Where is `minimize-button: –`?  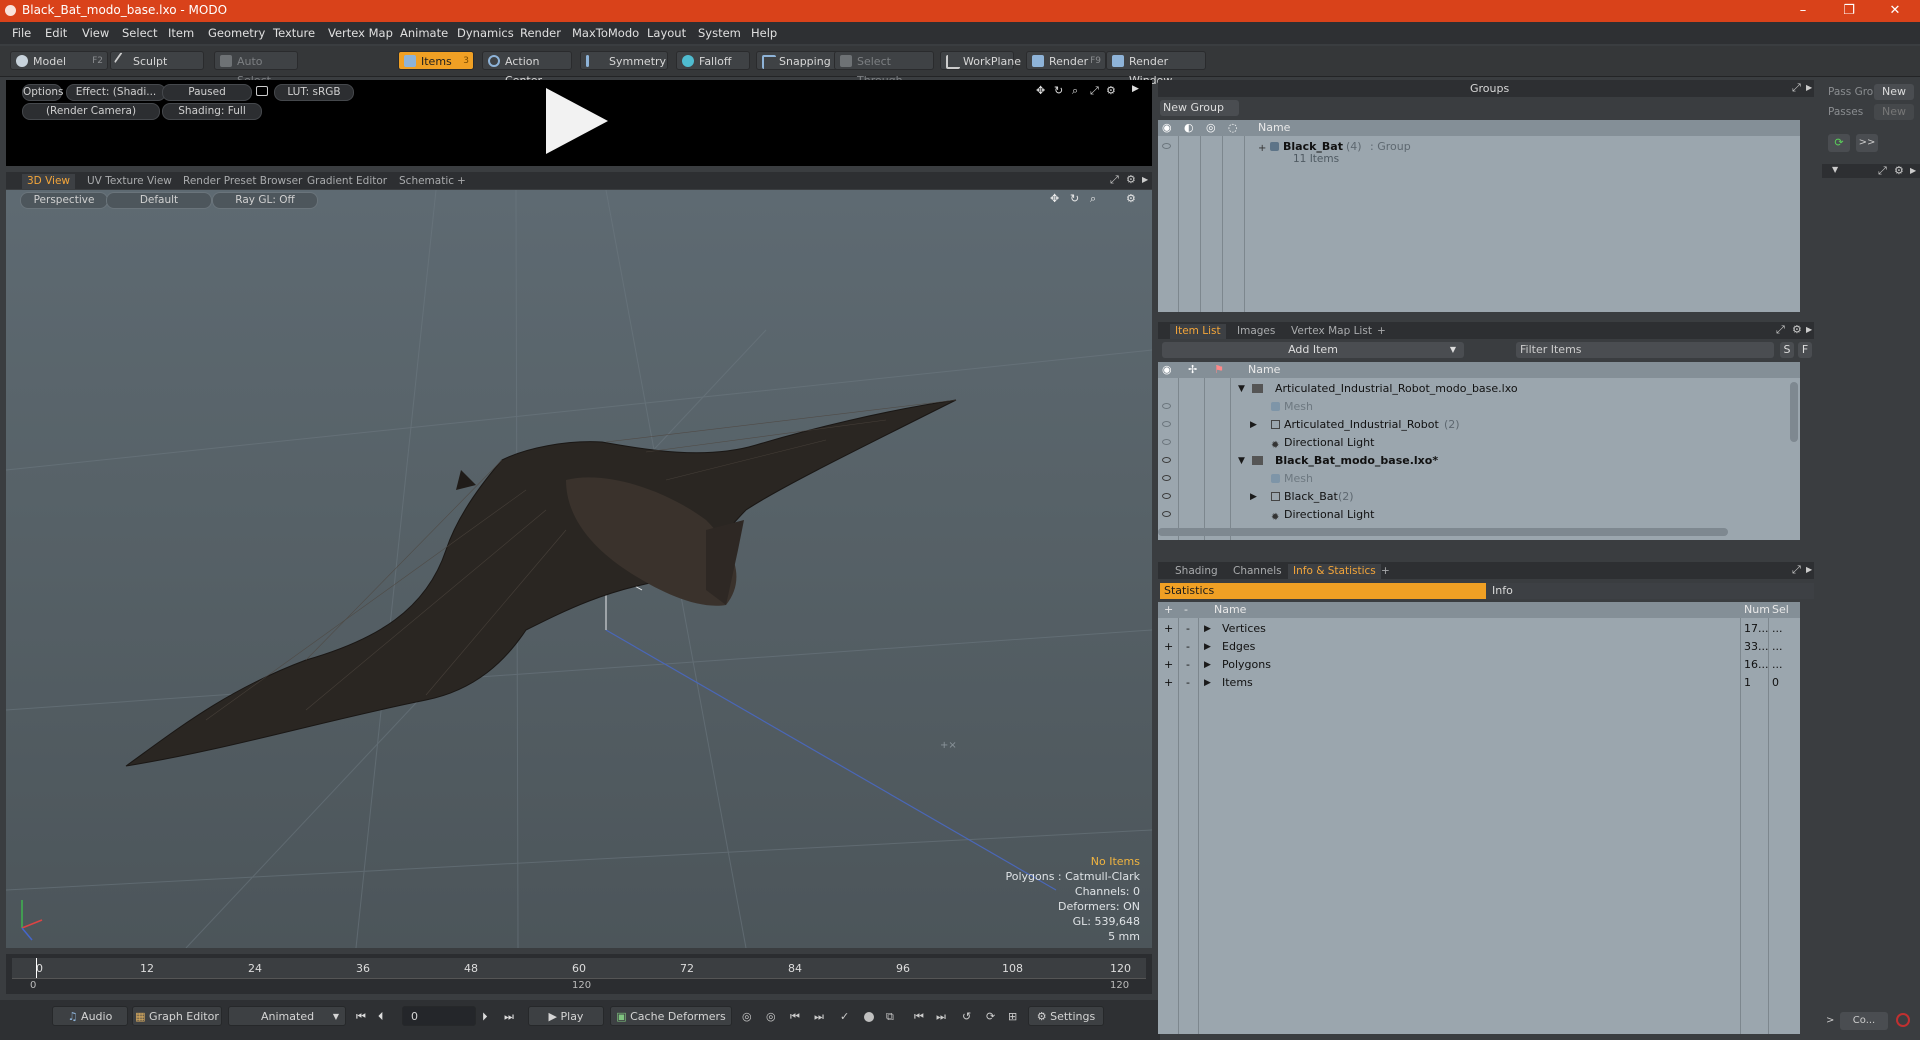 minimize-button: – is located at coordinates (1803, 11).